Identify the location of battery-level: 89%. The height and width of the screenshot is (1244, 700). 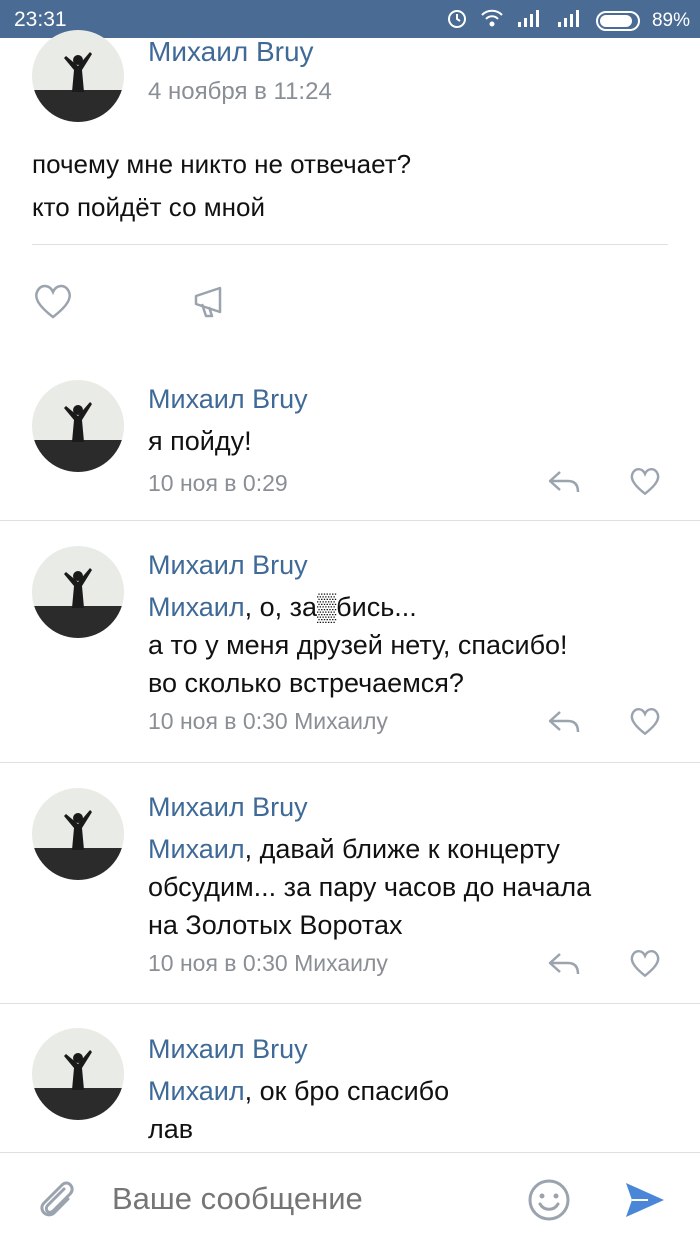
(670, 20).